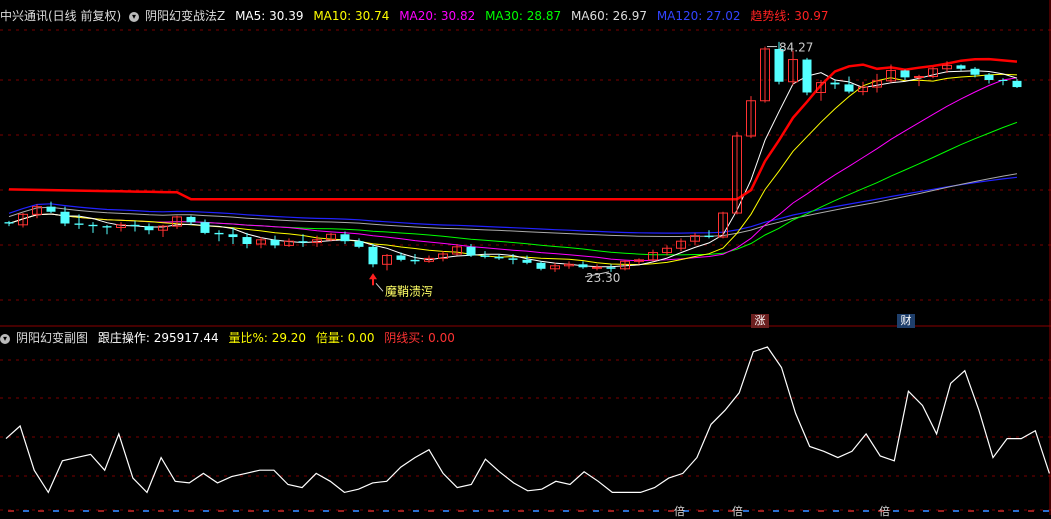 The width and height of the screenshot is (1051, 519). Describe the element at coordinates (796, 48) in the screenshot. I see `high-price-label: 84.27` at that location.